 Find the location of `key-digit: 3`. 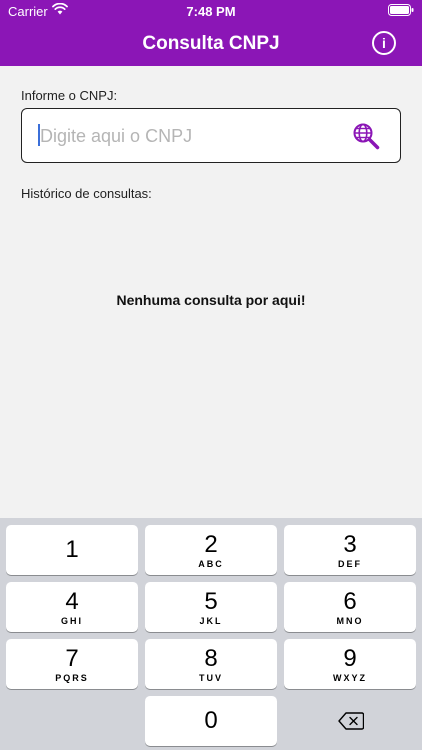

key-digit: 3 is located at coordinates (350, 544).